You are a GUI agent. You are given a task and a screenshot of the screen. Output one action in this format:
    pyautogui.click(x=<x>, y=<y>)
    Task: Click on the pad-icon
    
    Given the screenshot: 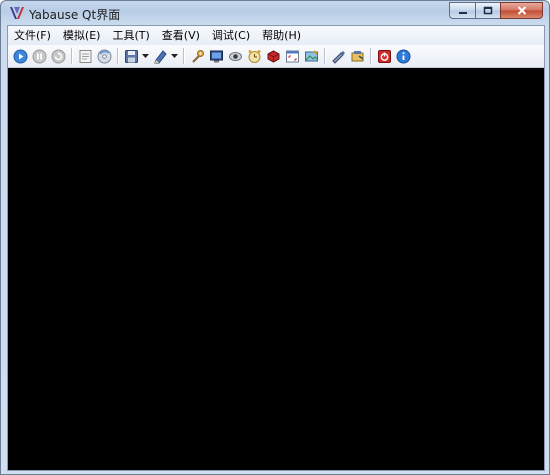 What is the action you would take?
    pyautogui.click(x=357, y=55)
    